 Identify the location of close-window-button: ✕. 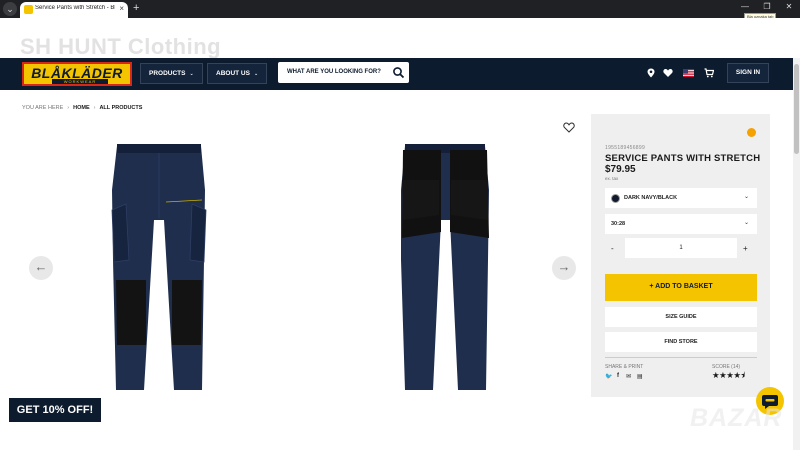
(789, 6).